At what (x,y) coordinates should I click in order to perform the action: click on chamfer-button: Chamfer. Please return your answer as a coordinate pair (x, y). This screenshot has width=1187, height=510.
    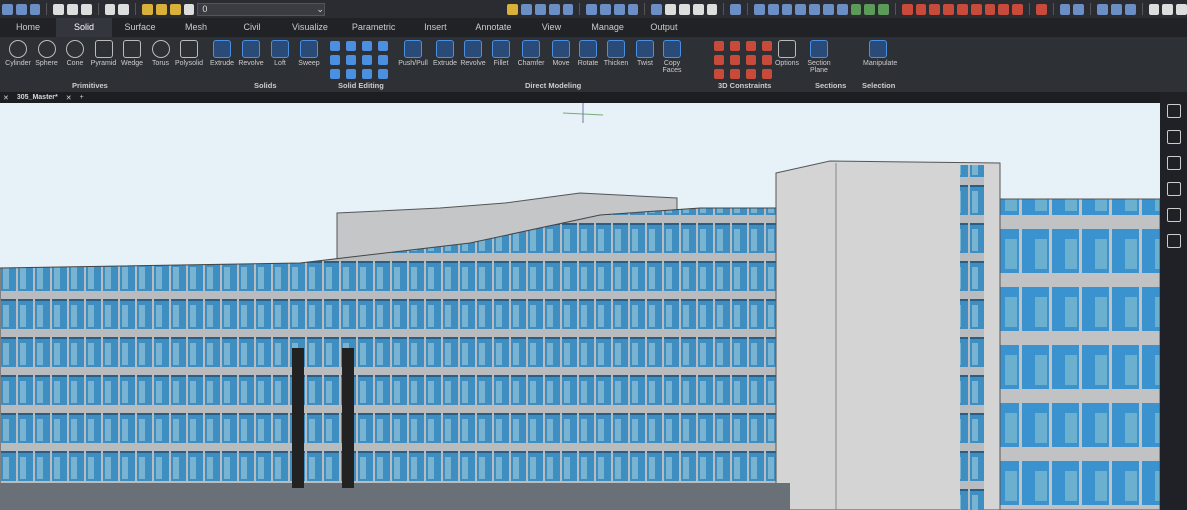
    Looking at the image, I should click on (531, 53).